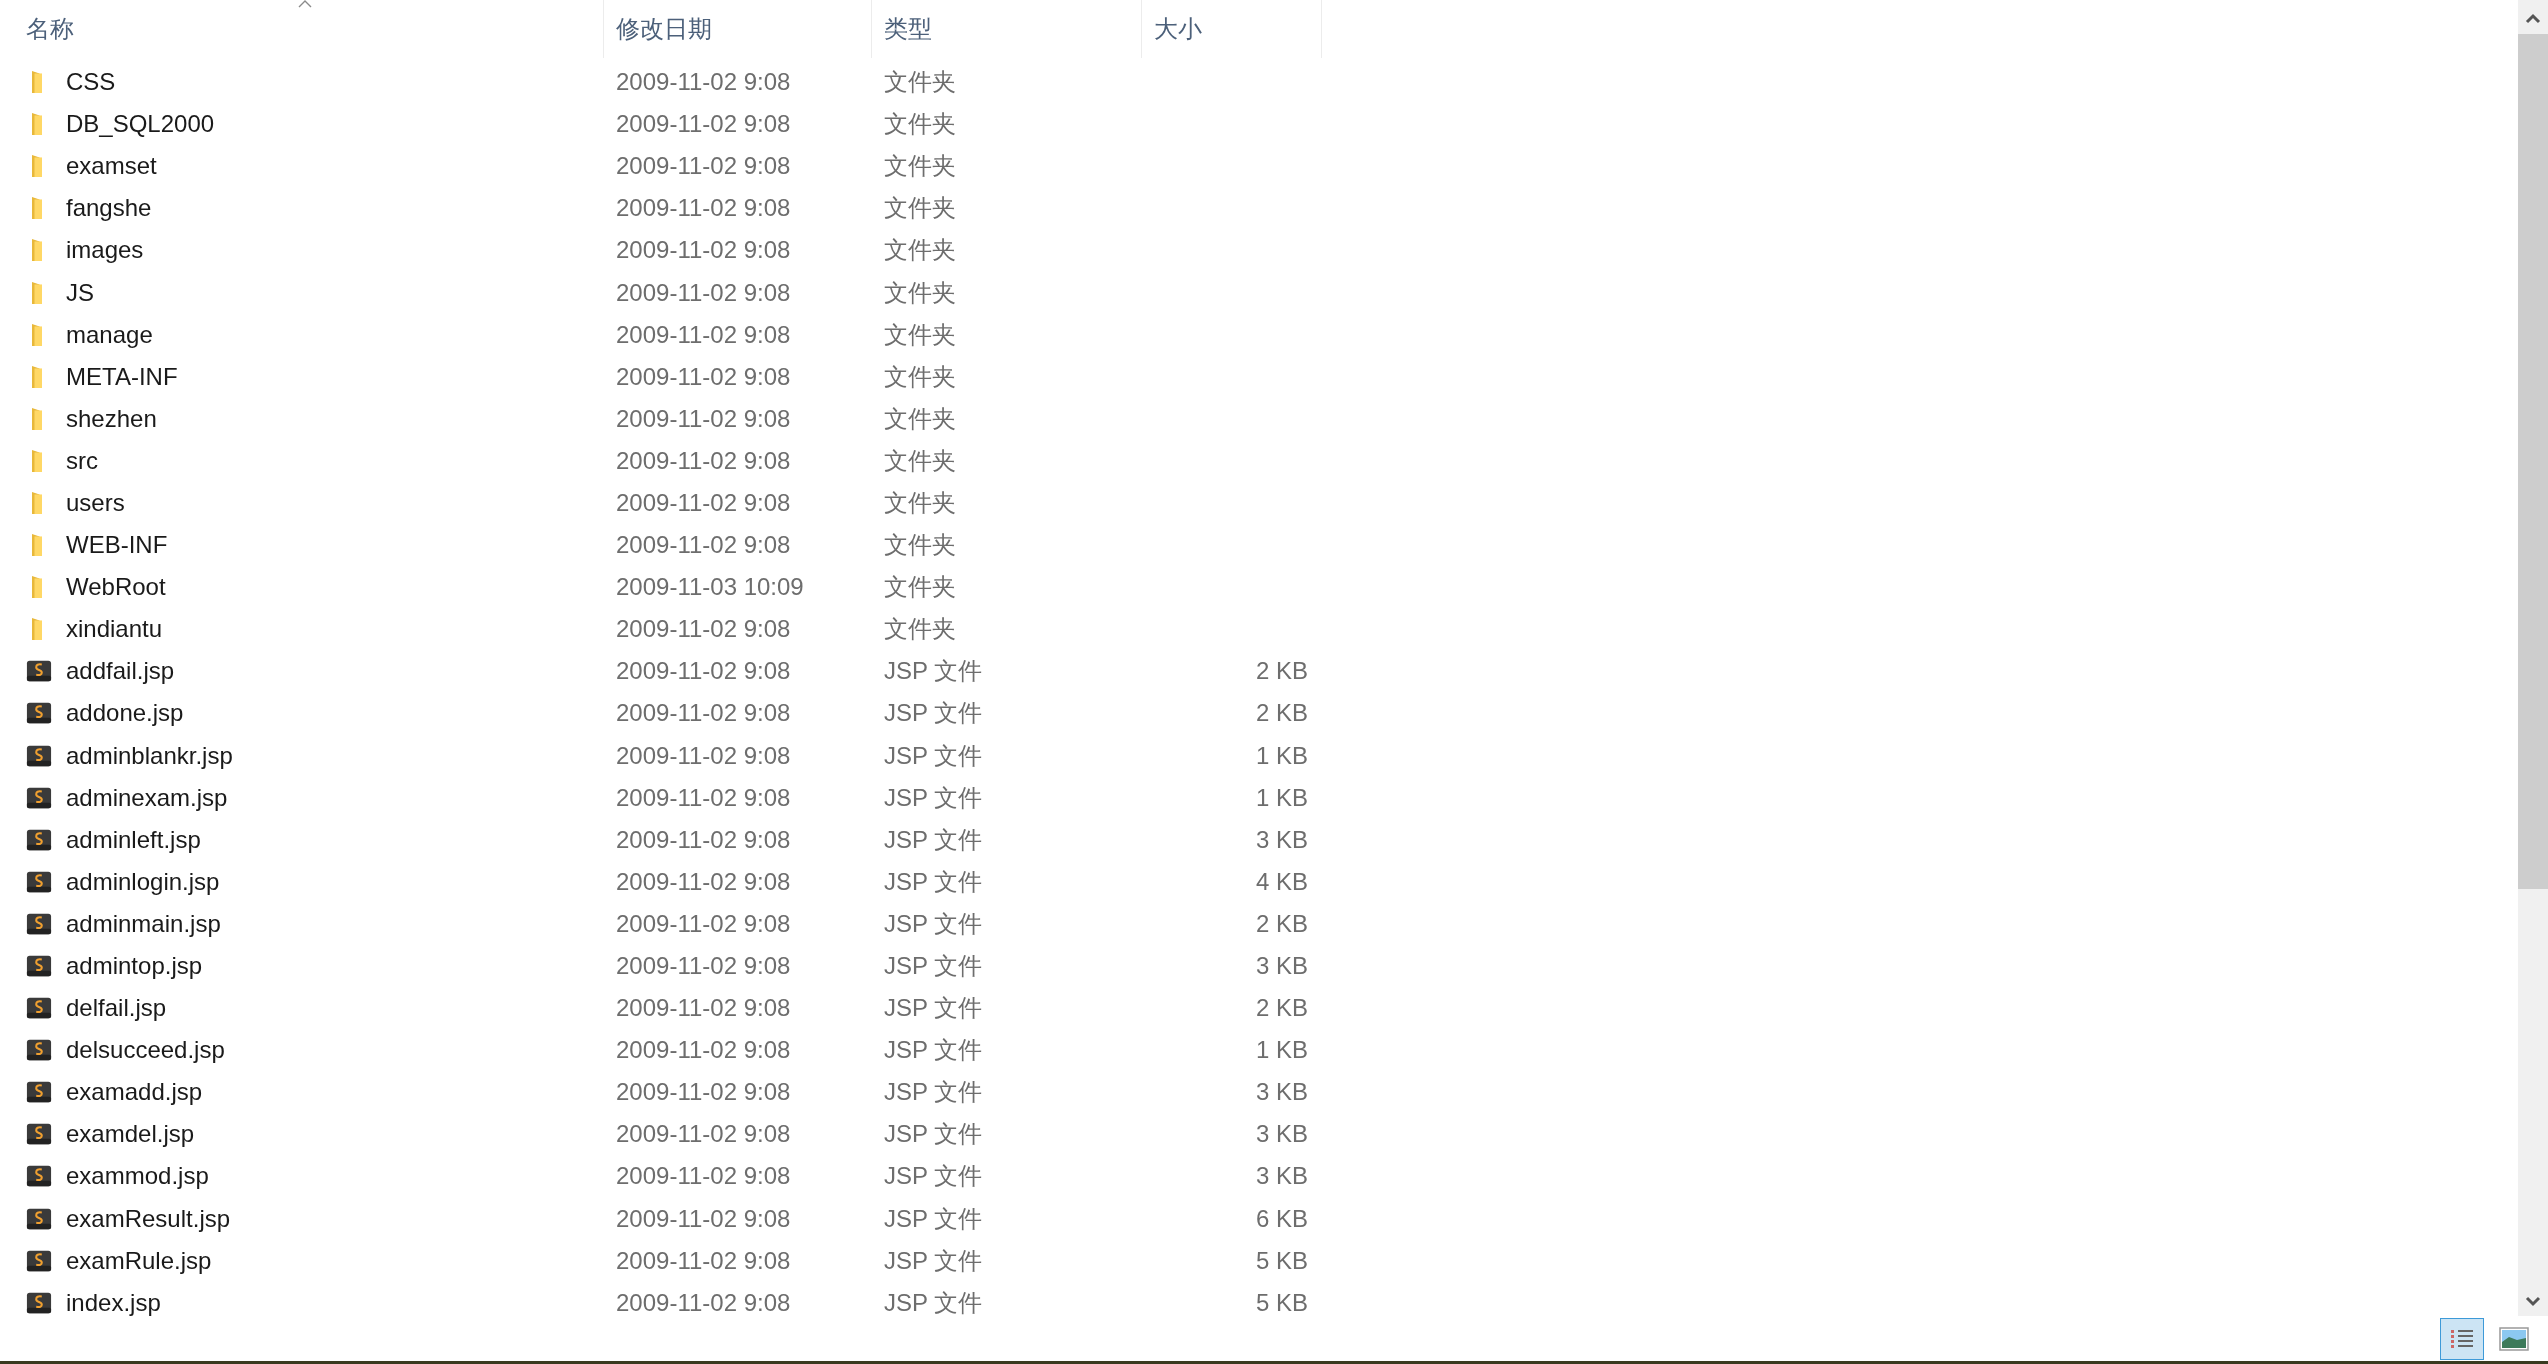 The height and width of the screenshot is (1364, 2548). What do you see at coordinates (95, 503) in the screenshot?
I see `file-name: users` at bounding box center [95, 503].